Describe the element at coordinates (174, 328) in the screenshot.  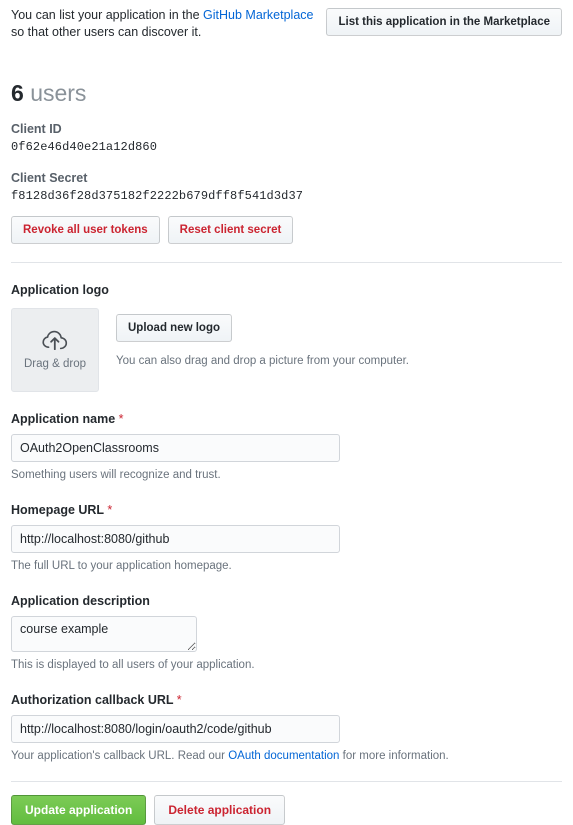
I see `upload-new-logo-button: Upload new logo` at that location.